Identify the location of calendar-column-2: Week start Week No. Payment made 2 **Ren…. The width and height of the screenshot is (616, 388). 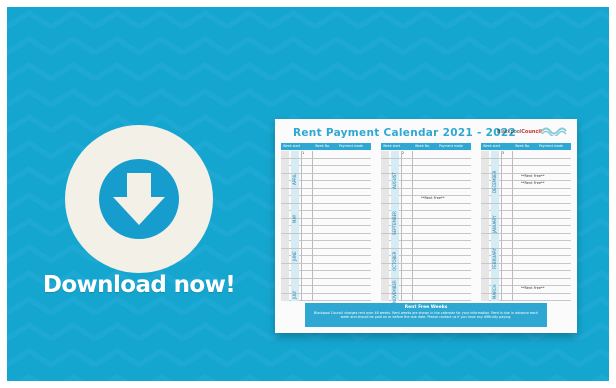
(426, 223).